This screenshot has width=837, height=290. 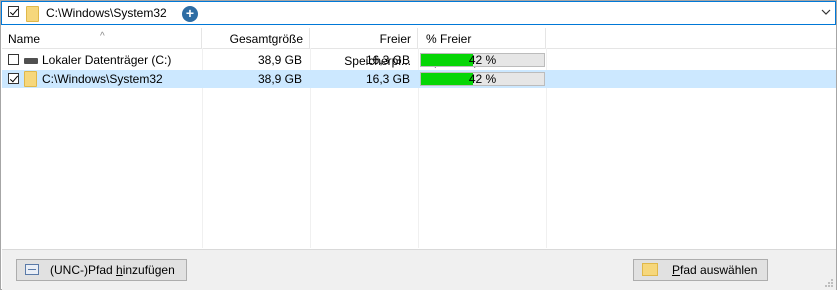 What do you see at coordinates (31, 61) in the screenshot?
I see `drive-icon` at bounding box center [31, 61].